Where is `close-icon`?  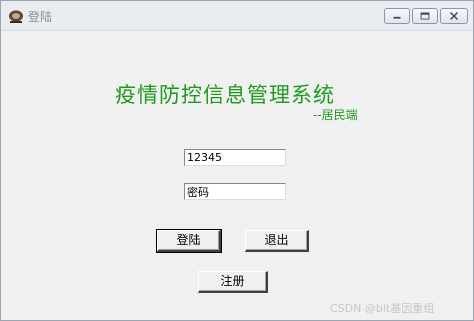 close-icon is located at coordinates (454, 16).